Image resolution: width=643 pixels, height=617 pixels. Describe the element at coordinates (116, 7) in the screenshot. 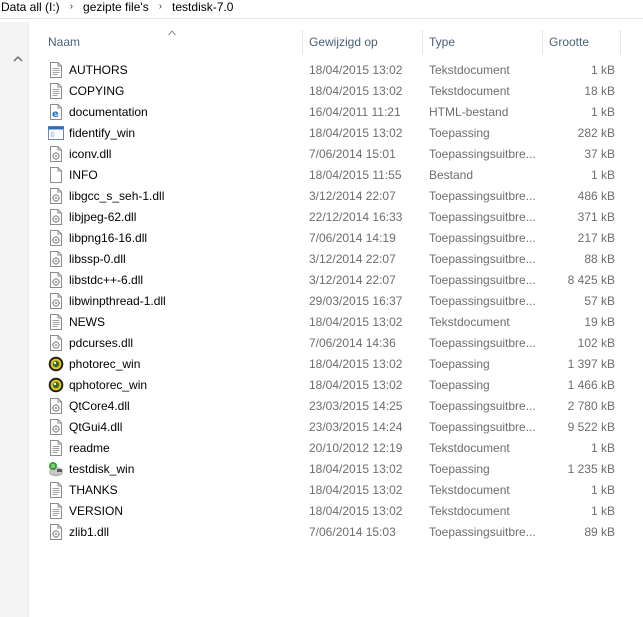

I see `breadcrumb-folder-gezipte: gezipte file's` at that location.